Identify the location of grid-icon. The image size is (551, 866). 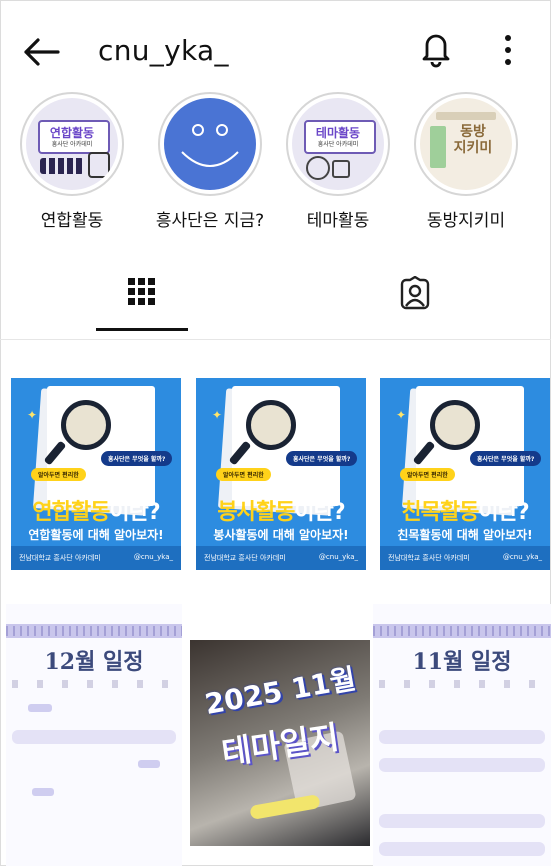
(141, 291).